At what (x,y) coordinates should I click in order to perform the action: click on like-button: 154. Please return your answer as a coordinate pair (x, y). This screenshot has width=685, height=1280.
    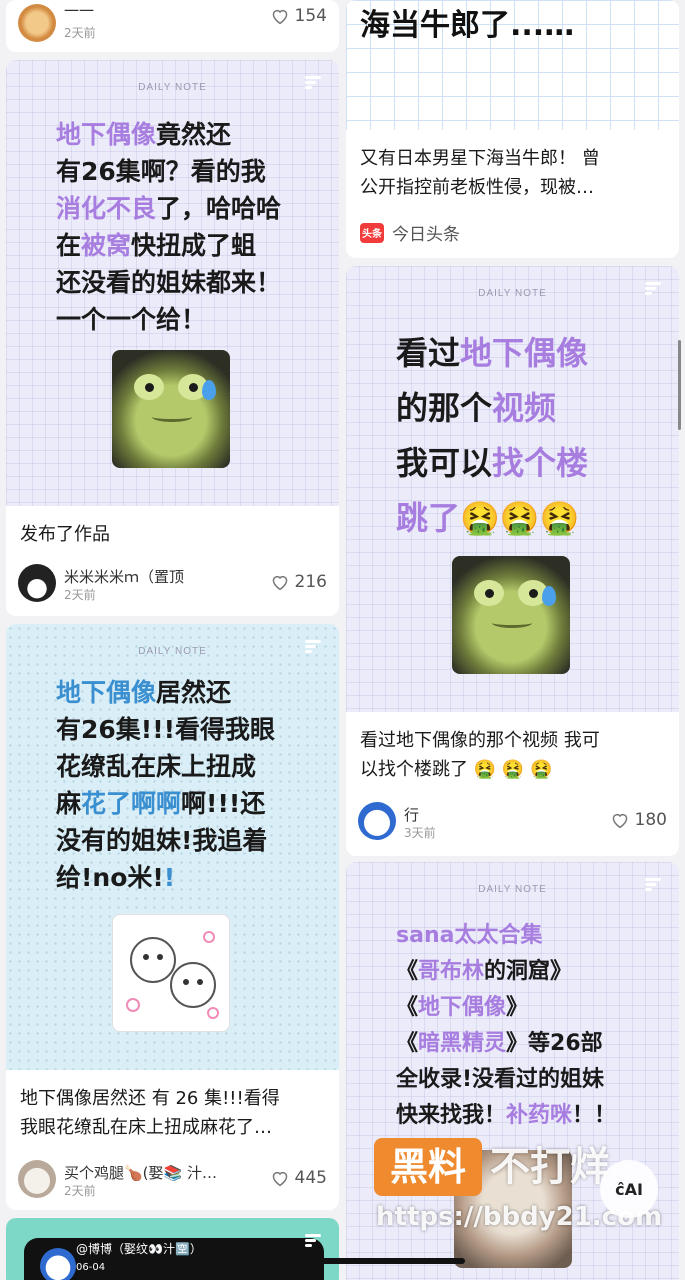
    Looking at the image, I should click on (298, 16).